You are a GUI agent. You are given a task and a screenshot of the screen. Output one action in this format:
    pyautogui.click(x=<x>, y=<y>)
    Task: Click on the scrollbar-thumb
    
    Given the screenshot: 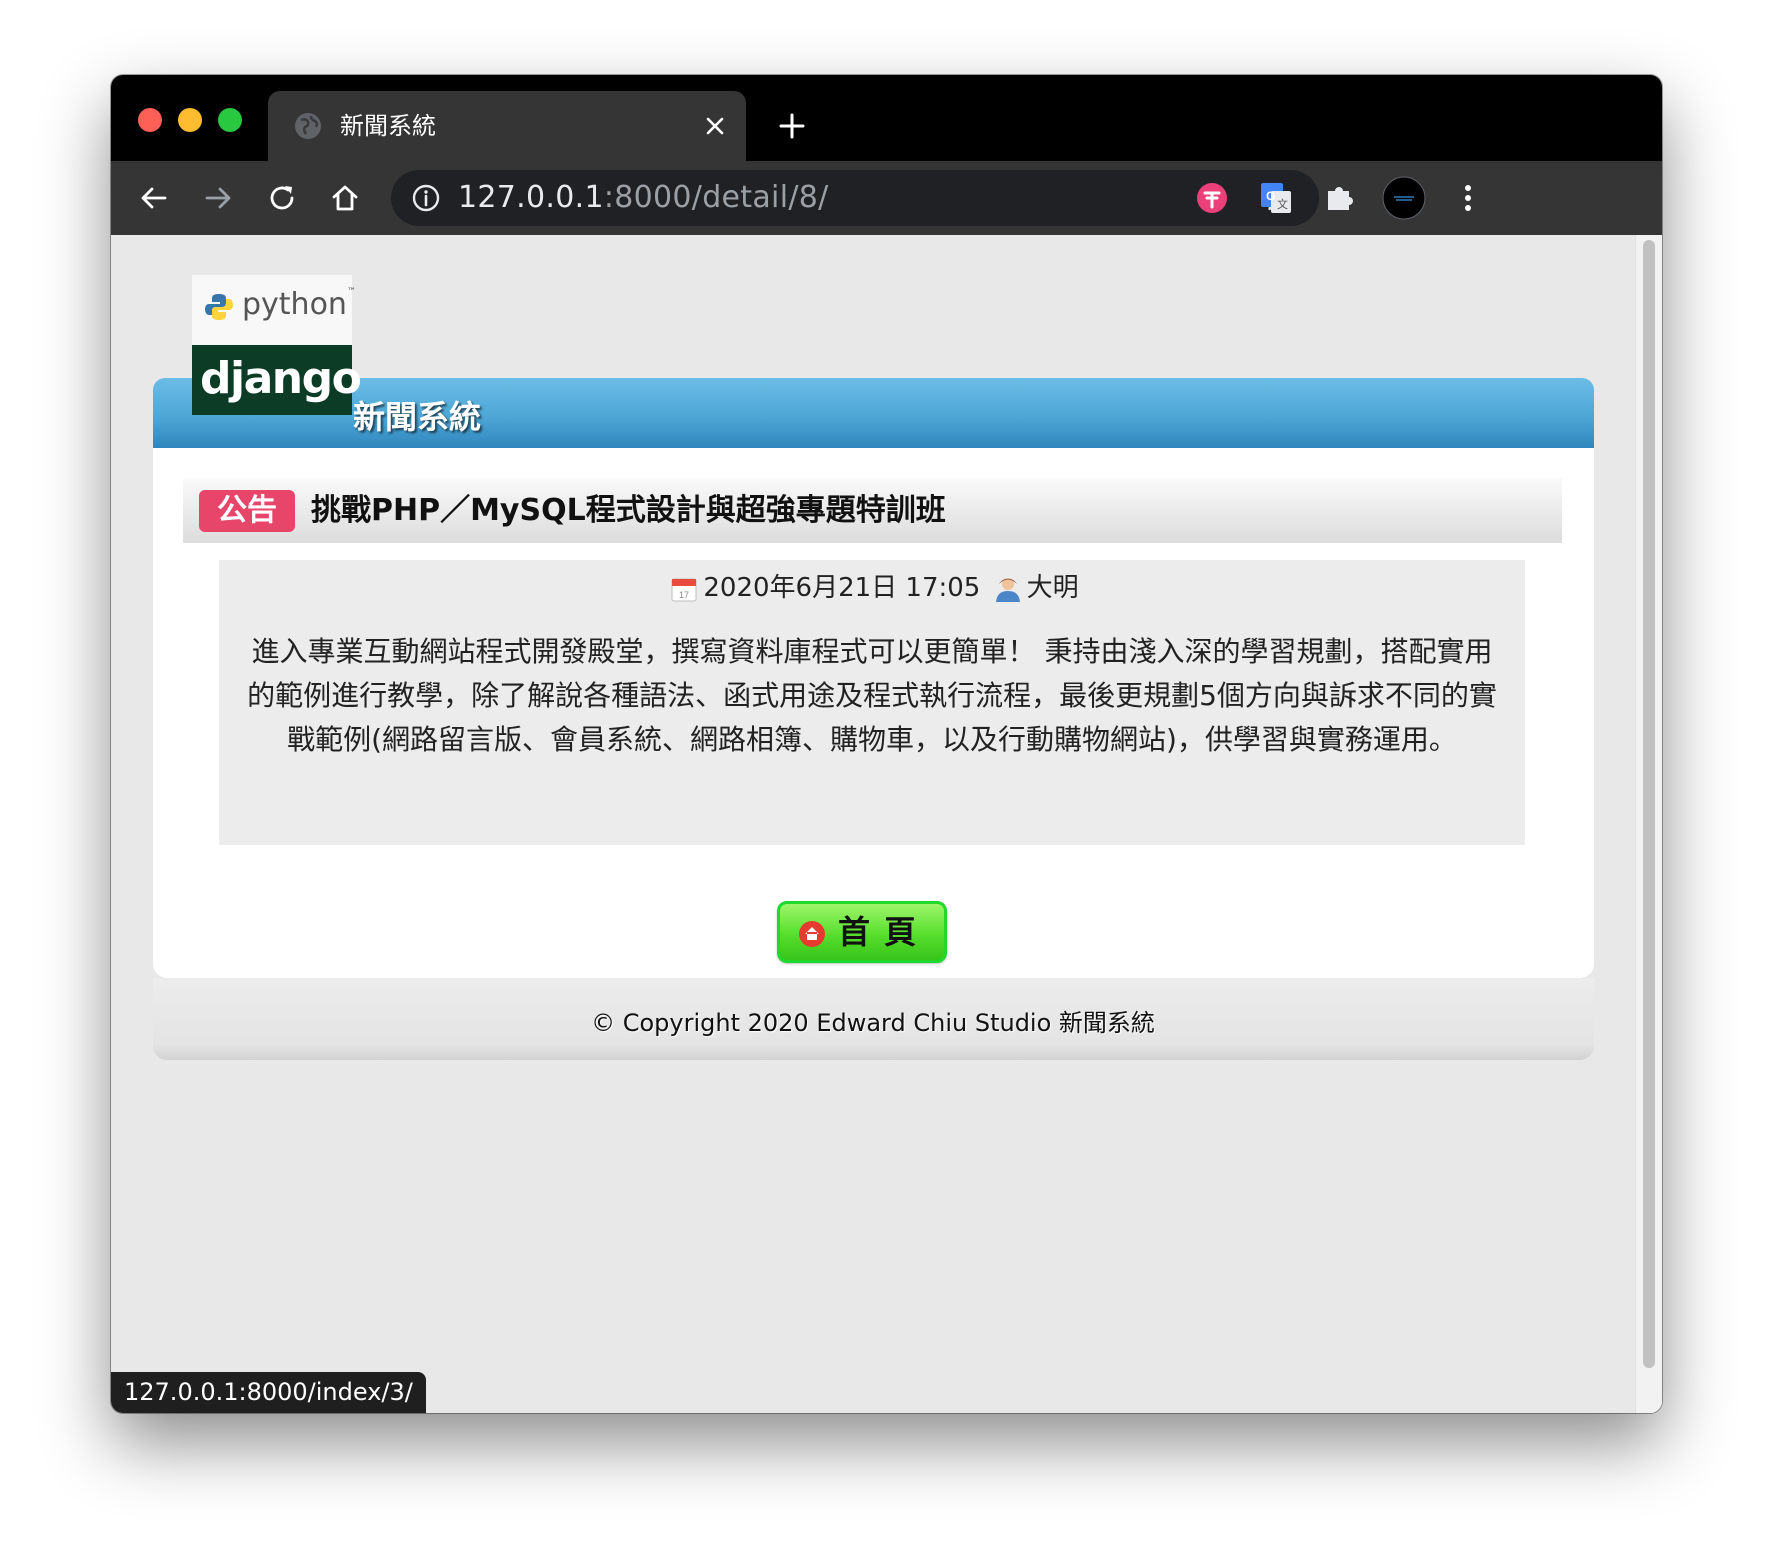 What is the action you would take?
    pyautogui.click(x=1649, y=804)
    